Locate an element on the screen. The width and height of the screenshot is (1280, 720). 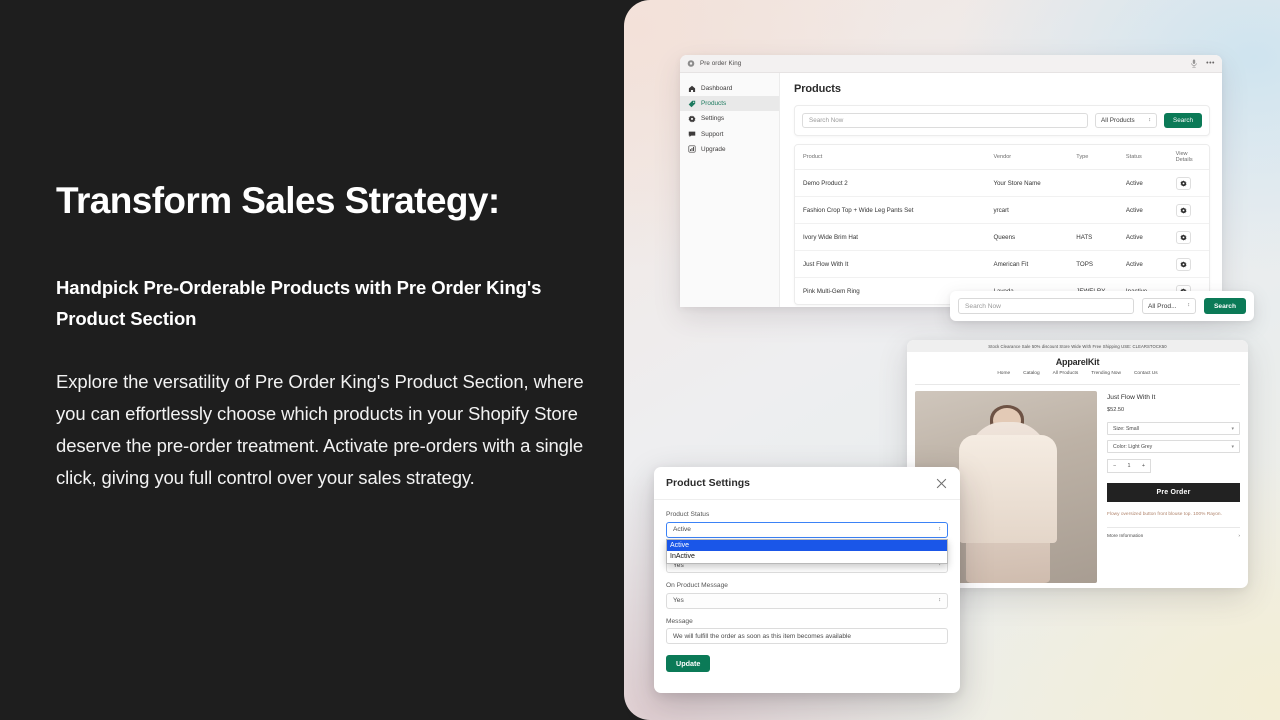
product-title: Just Flow With It is located at coordinates (1131, 397).